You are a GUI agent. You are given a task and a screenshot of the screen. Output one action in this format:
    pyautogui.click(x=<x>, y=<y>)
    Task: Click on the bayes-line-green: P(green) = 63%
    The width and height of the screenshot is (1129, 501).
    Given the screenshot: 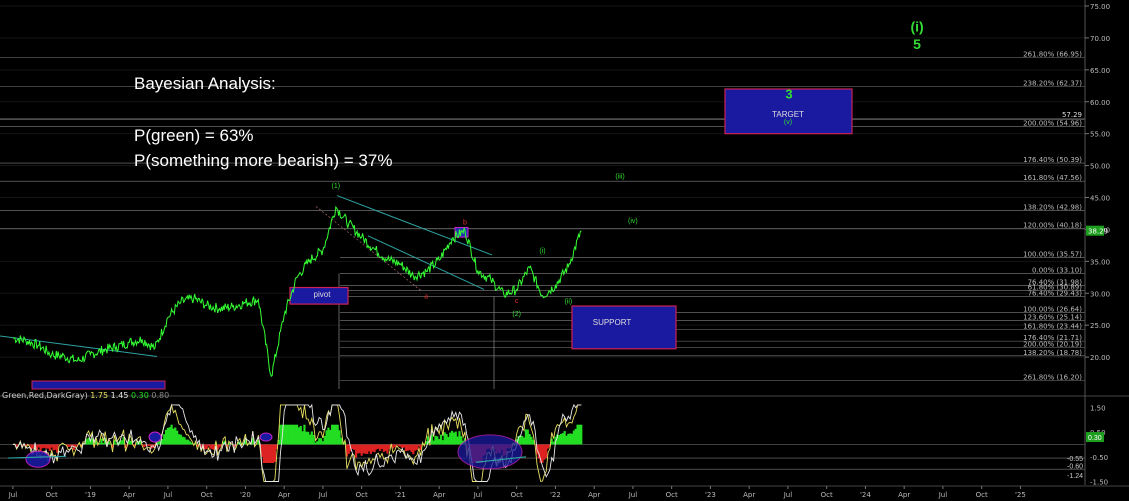 What is the action you would take?
    pyautogui.click(x=194, y=135)
    